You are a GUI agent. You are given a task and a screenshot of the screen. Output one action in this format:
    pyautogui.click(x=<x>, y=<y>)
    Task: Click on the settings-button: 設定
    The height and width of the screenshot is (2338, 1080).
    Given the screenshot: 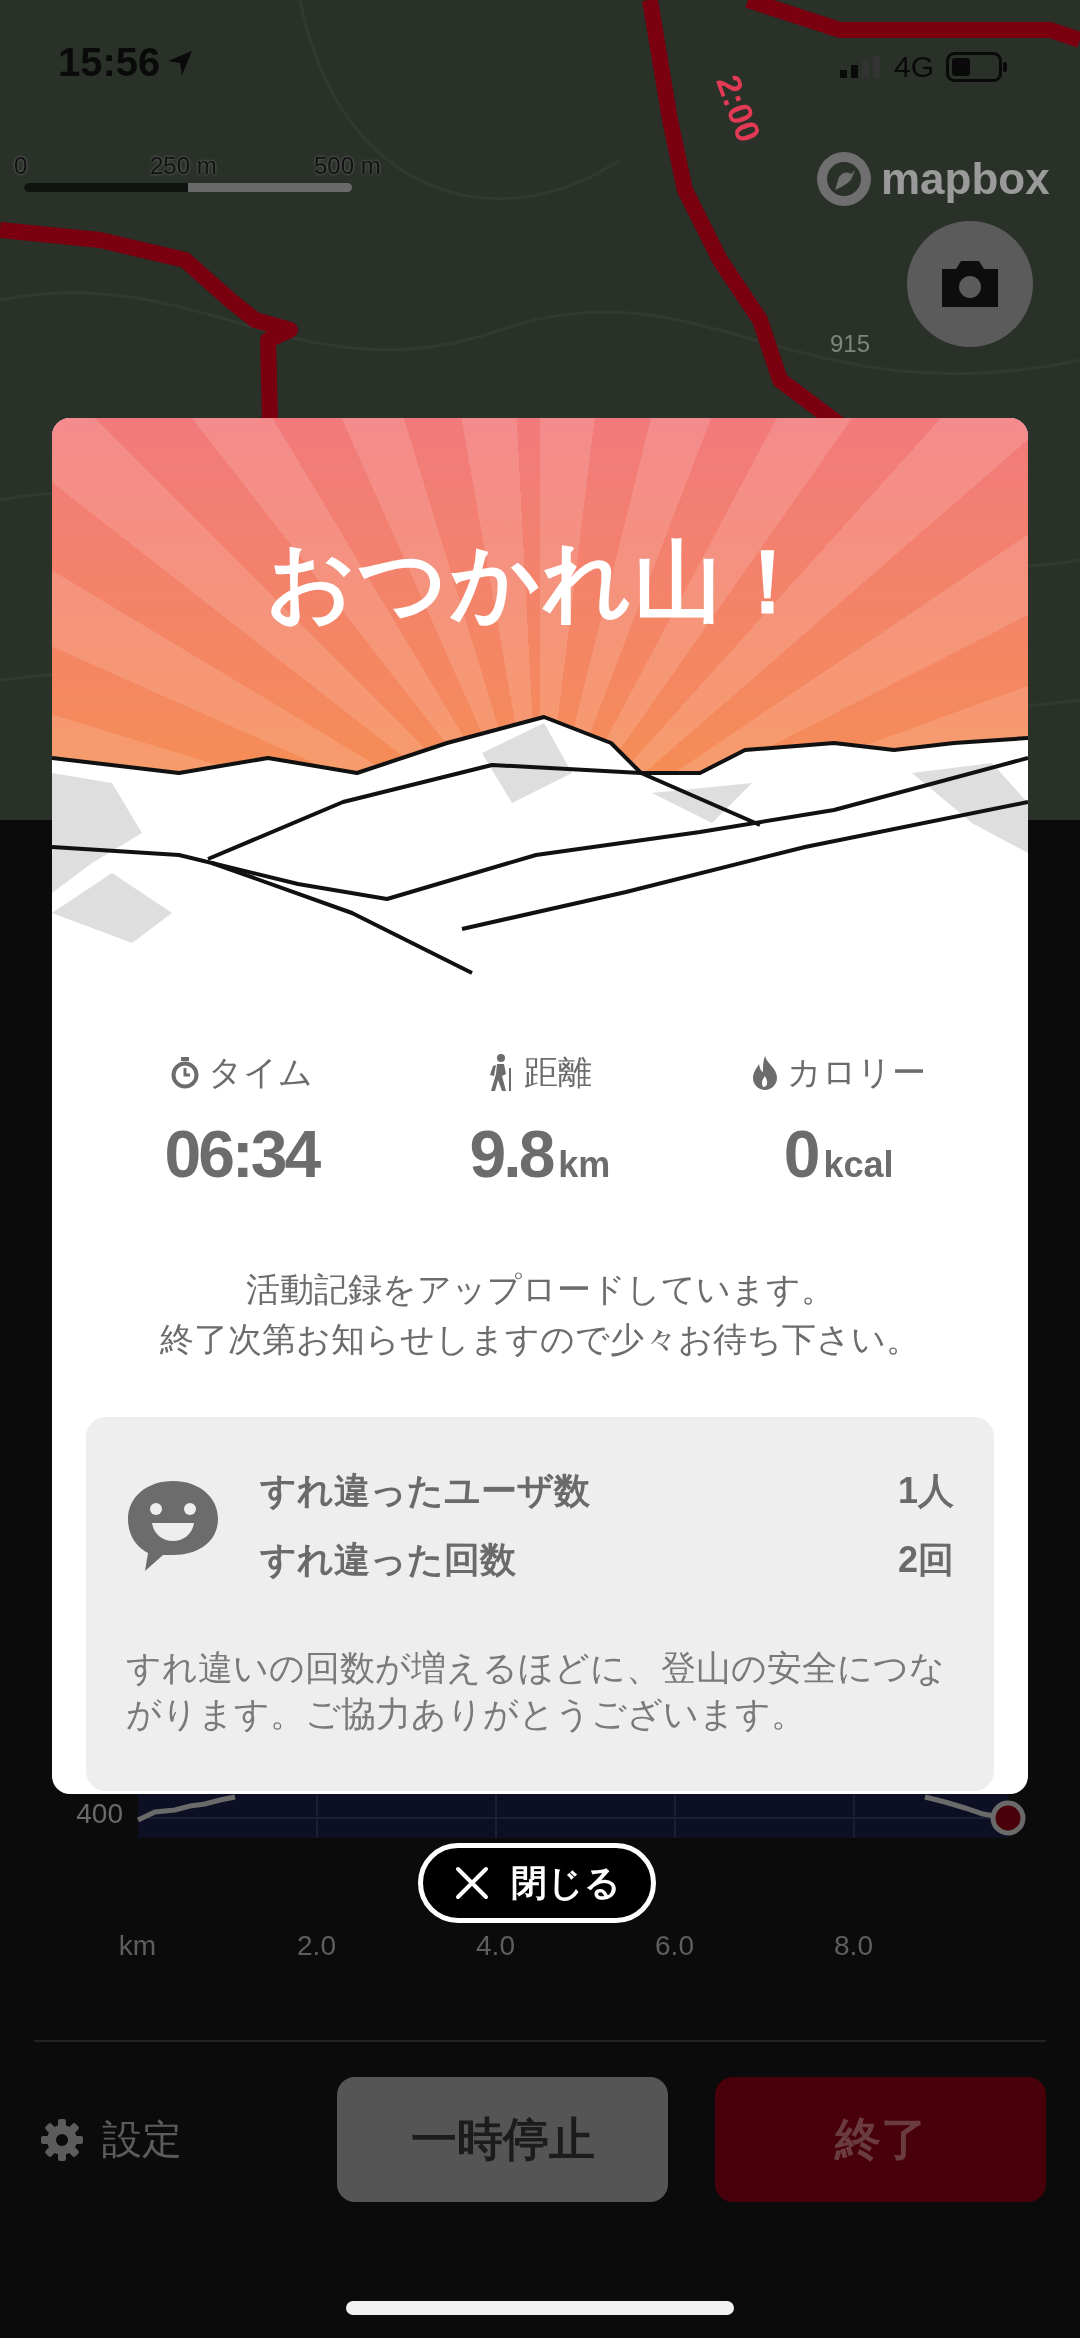 What is the action you would take?
    pyautogui.click(x=165, y=2139)
    